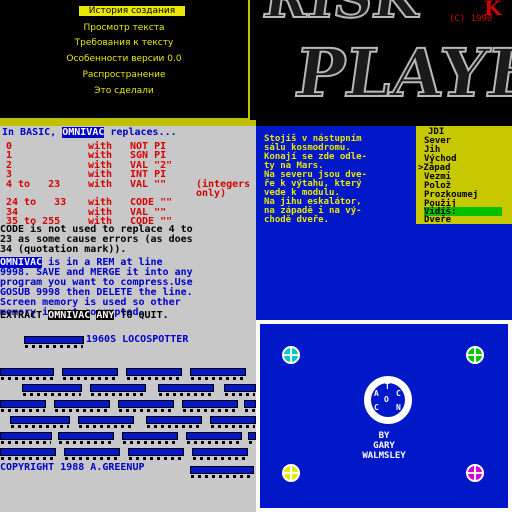 Image resolution: width=512 pixels, height=512 pixels. What do you see at coordinates (137, 339) in the screenshot?
I see `locospotter-title: 1960S LOCOSPOTTER` at bounding box center [137, 339].